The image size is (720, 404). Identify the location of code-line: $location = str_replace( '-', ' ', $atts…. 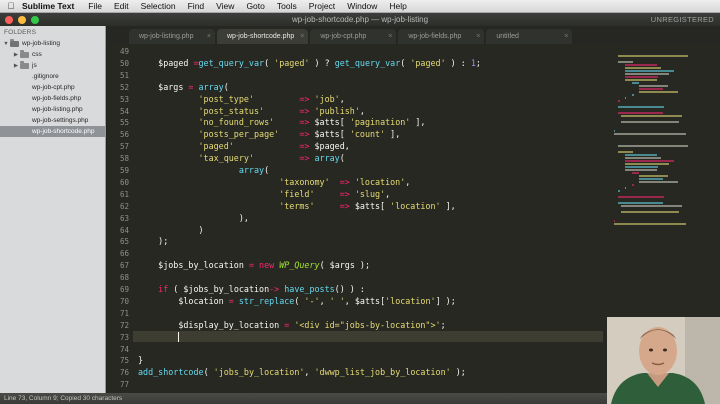
(296, 301).